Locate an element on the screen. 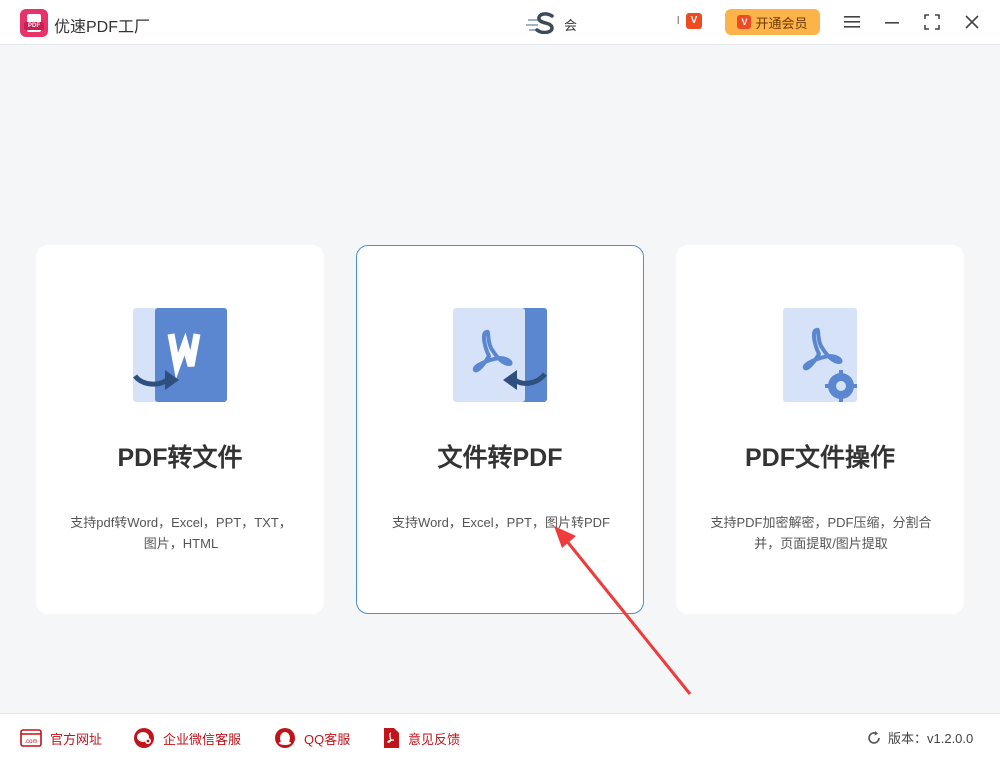 This screenshot has height=760, width=1000. vip-badge-icon: V is located at coordinates (694, 21).